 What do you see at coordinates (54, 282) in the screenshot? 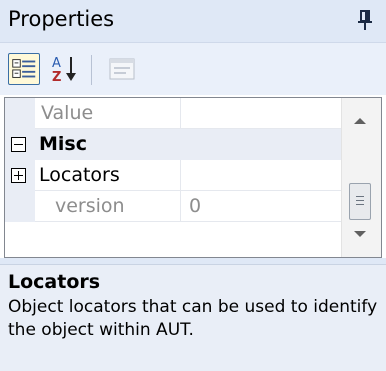
I see `description-title: Locators` at bounding box center [54, 282].